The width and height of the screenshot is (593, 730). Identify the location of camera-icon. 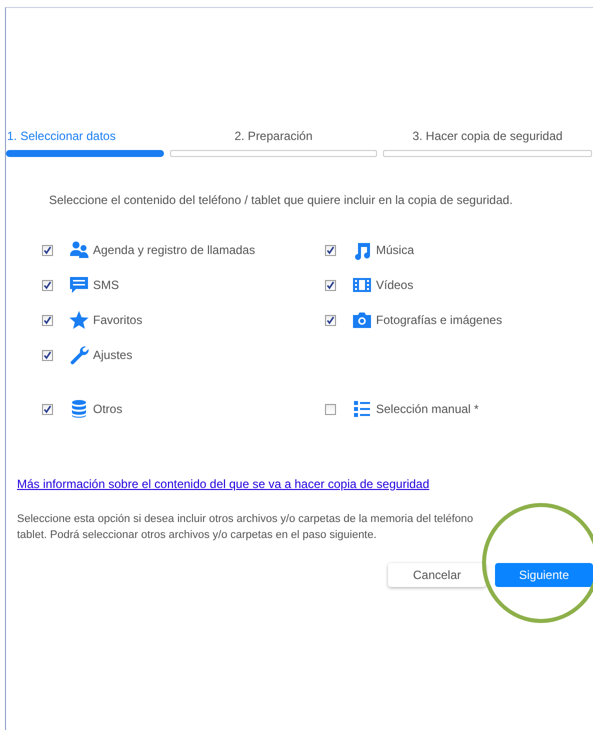
(362, 320).